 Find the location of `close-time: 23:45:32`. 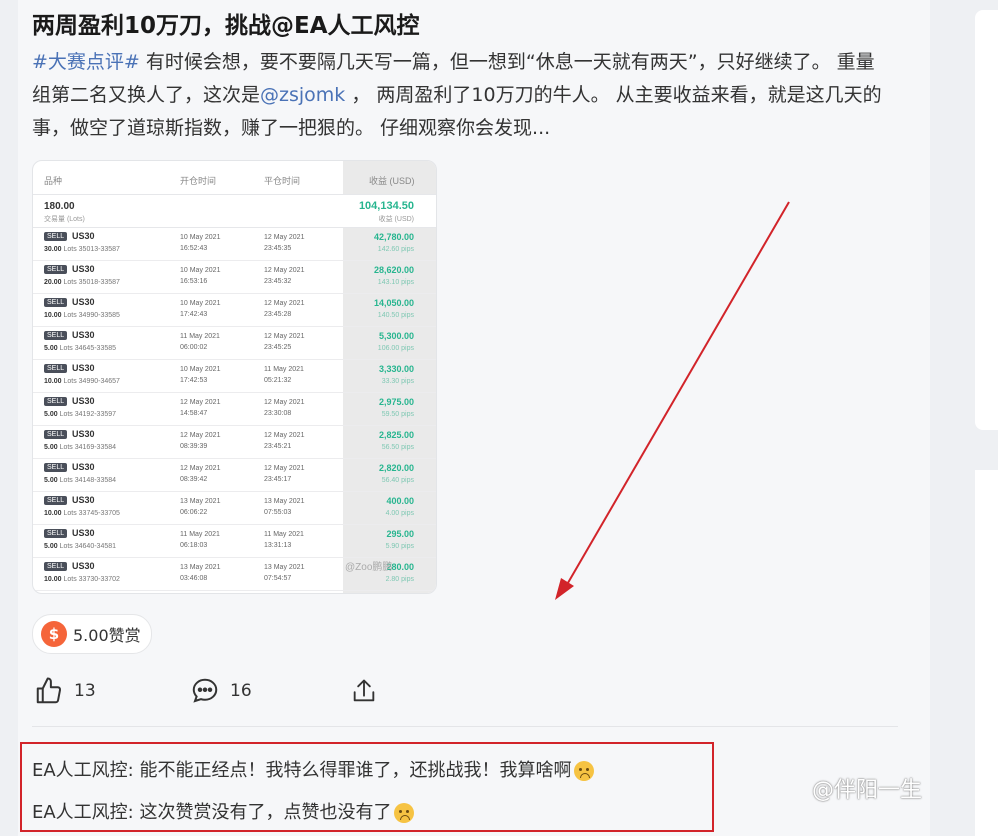

close-time: 23:45:32 is located at coordinates (278, 281).